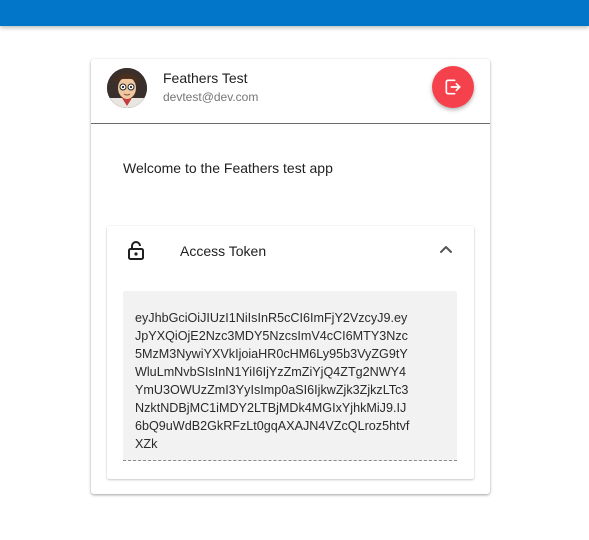  What do you see at coordinates (228, 168) in the screenshot?
I see `welcome-message: Welcome to the Feathers test app` at bounding box center [228, 168].